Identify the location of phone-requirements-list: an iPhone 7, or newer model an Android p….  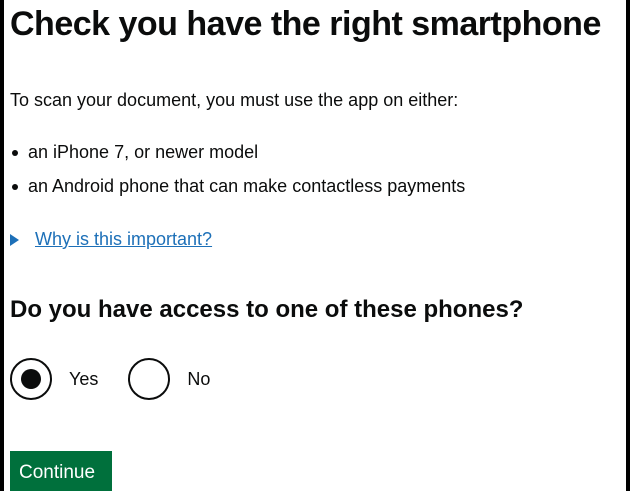
(237, 175).